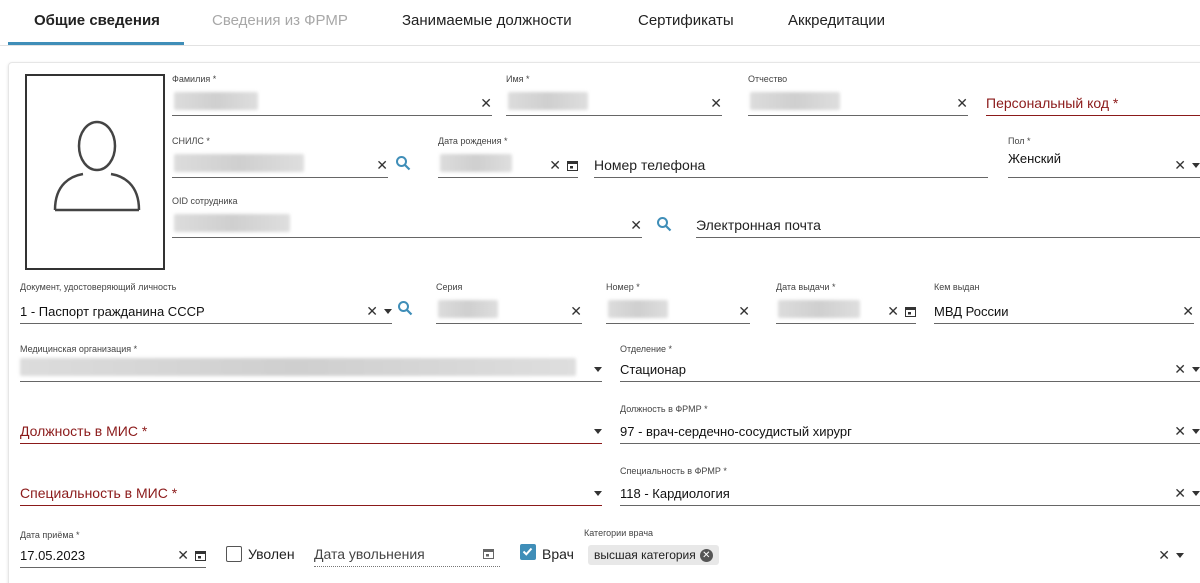 The width and height of the screenshot is (1200, 583). I want to click on tab-accreditations: Аккредитации, so click(836, 20).